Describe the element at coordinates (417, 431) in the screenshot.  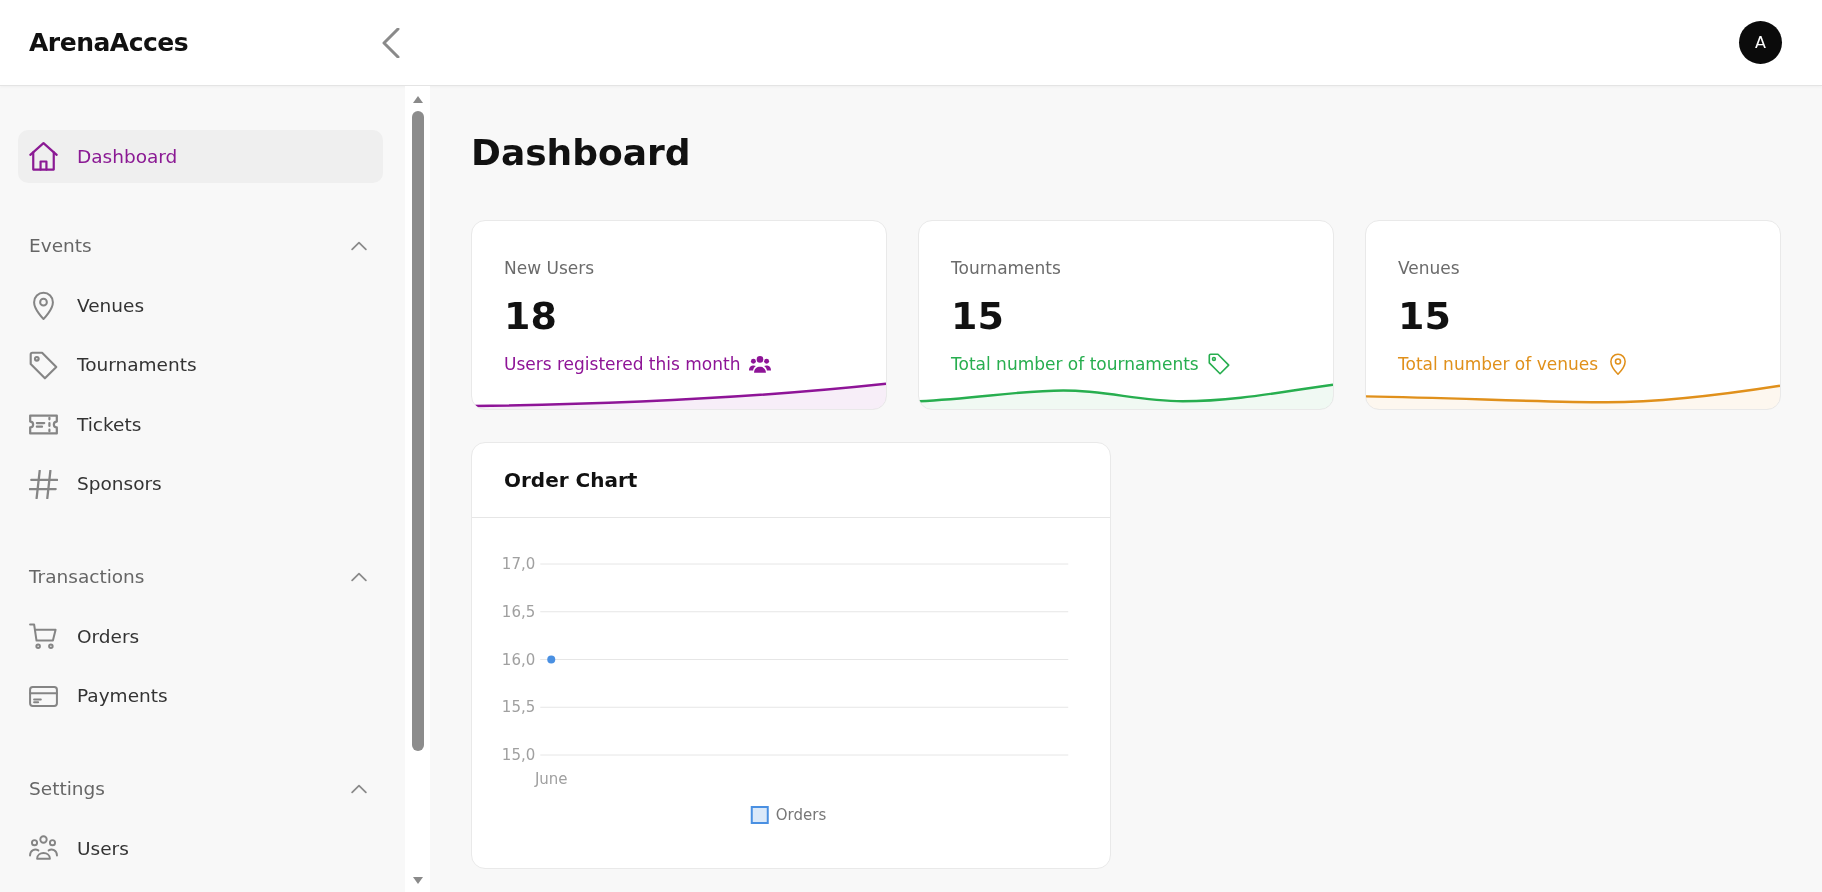
I see `scrollbar-thumb` at that location.